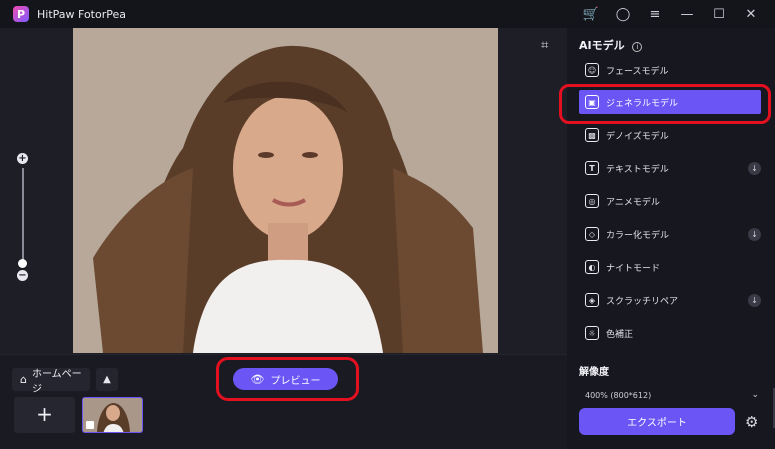  I want to click on model-item-anime: ◎ アニメモデル, so click(670, 201).